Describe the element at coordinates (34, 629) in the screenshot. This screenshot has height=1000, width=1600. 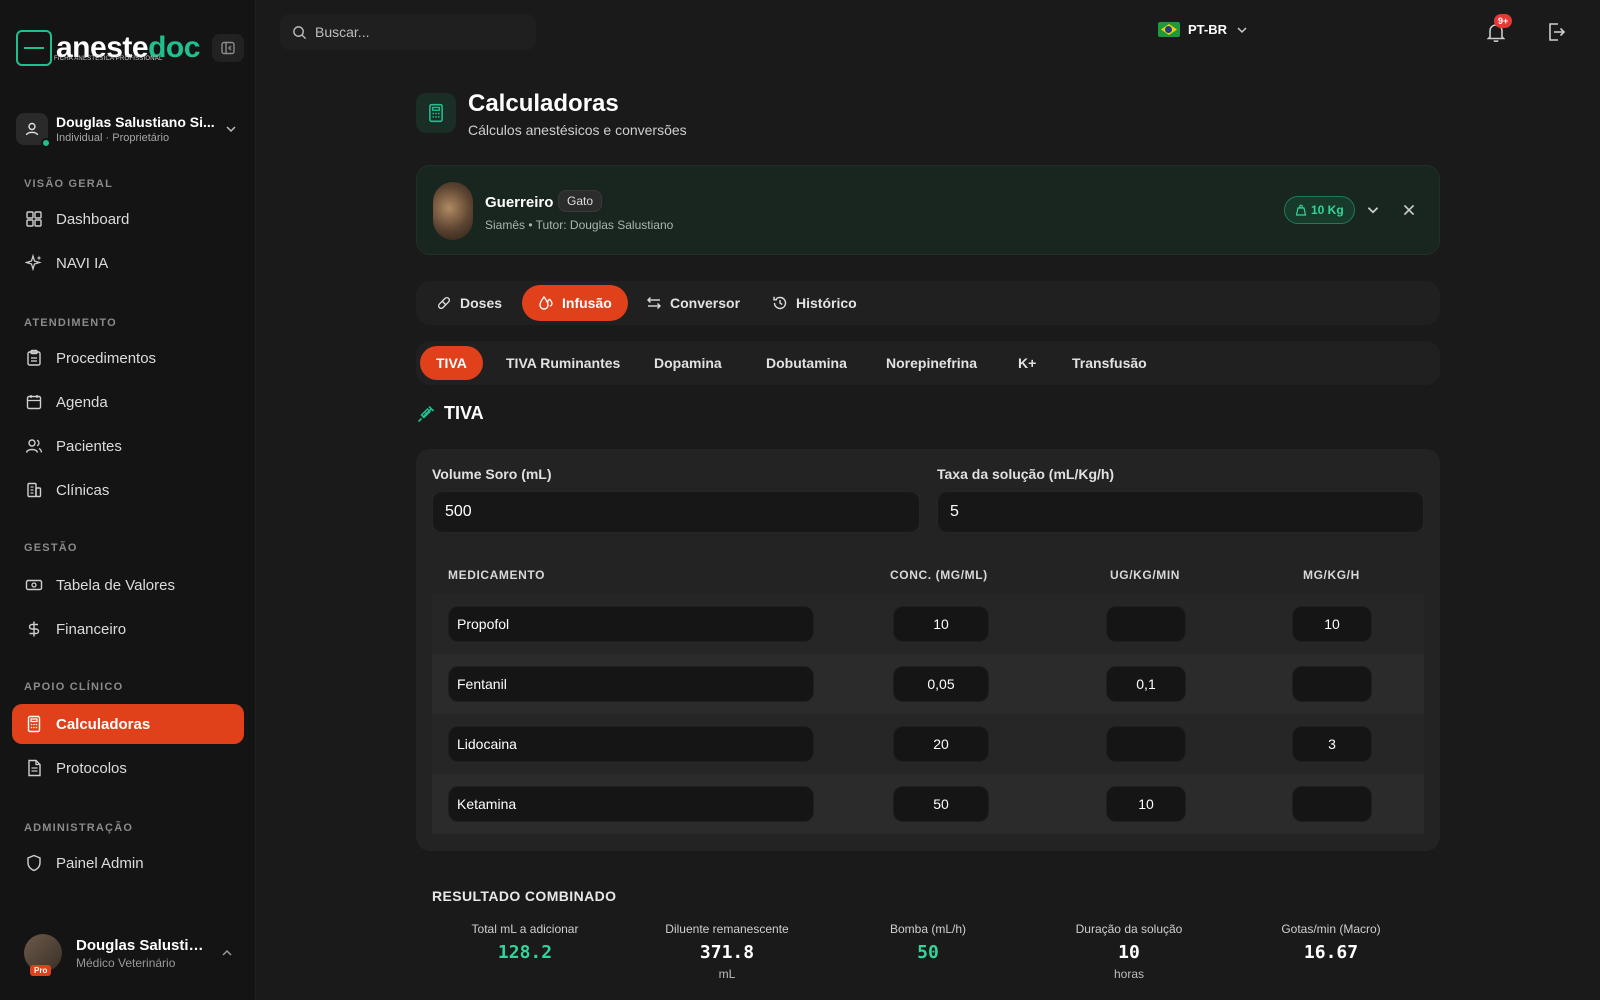
I see `dollar-icon` at that location.